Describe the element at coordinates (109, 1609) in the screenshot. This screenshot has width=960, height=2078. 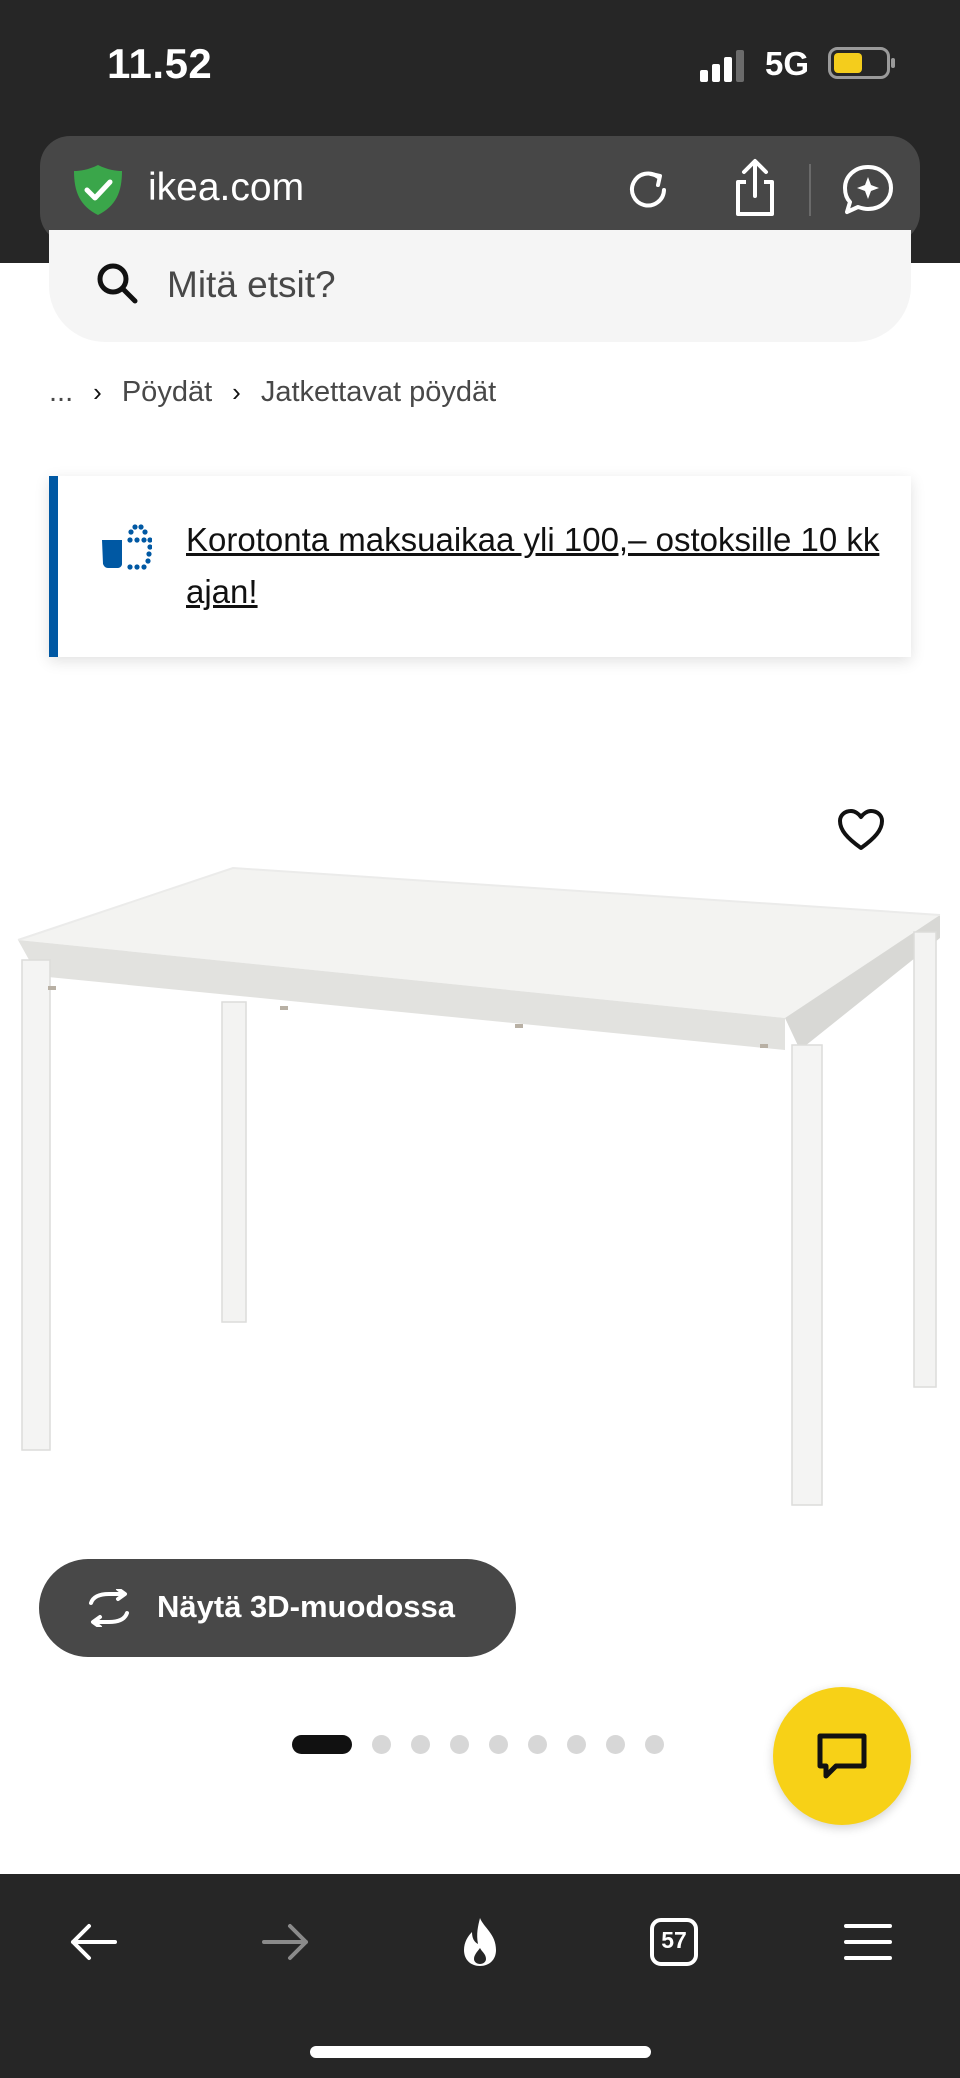
I see `rotate-3d-icon` at that location.